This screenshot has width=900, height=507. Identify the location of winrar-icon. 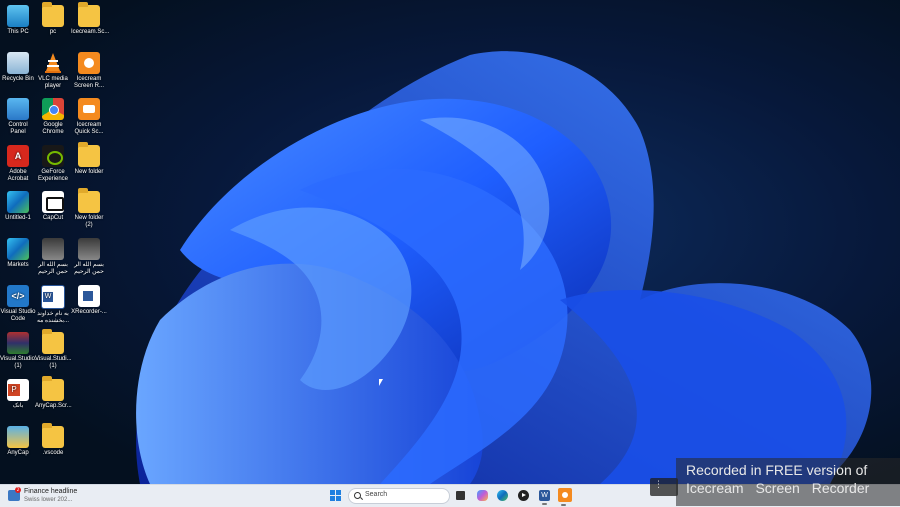
(18, 343).